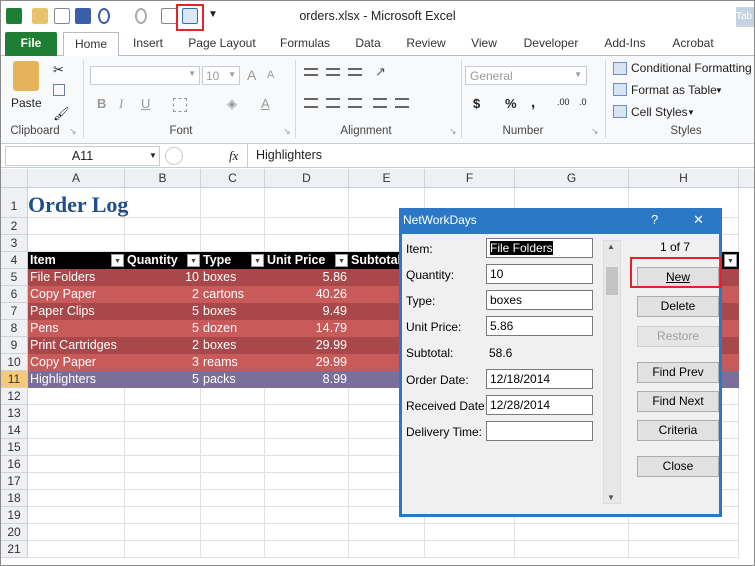 Image resolution: width=755 pixels, height=566 pixels. What do you see at coordinates (355, 72) in the screenshot?
I see `align-bottom-icon` at bounding box center [355, 72].